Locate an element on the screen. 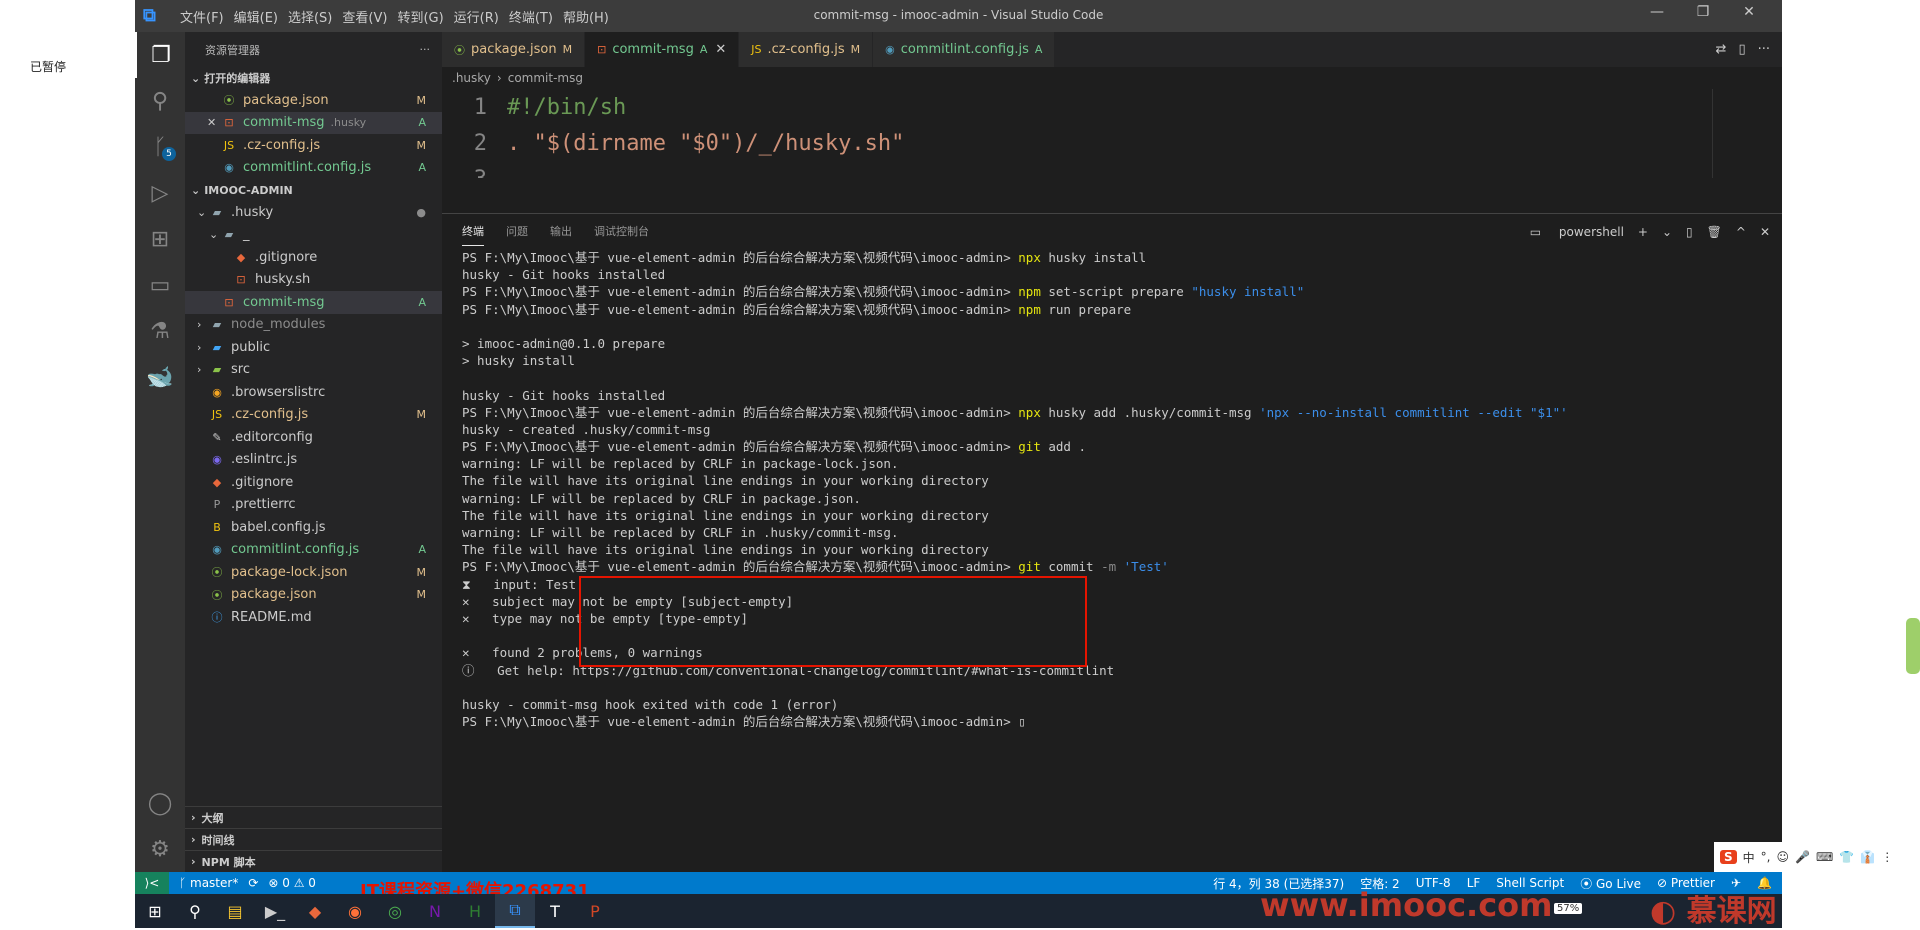 The height and width of the screenshot is (930, 1920). open-editor-item: ◉ commitlint.config.js A is located at coordinates (313, 168).